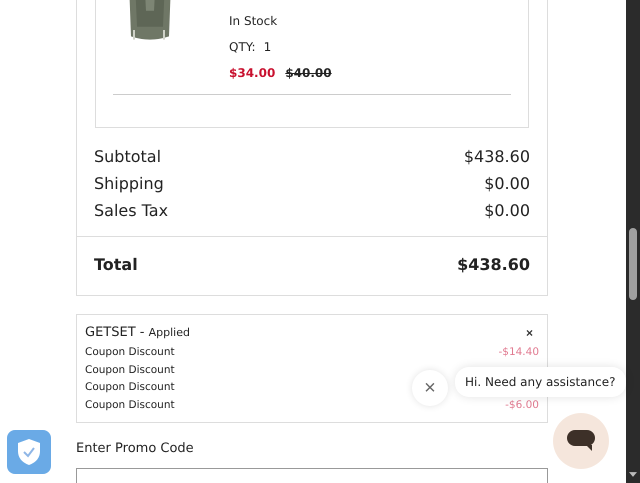 The image size is (640, 483). Describe the element at coordinates (430, 388) in the screenshot. I see `close-chat-button: ×` at that location.